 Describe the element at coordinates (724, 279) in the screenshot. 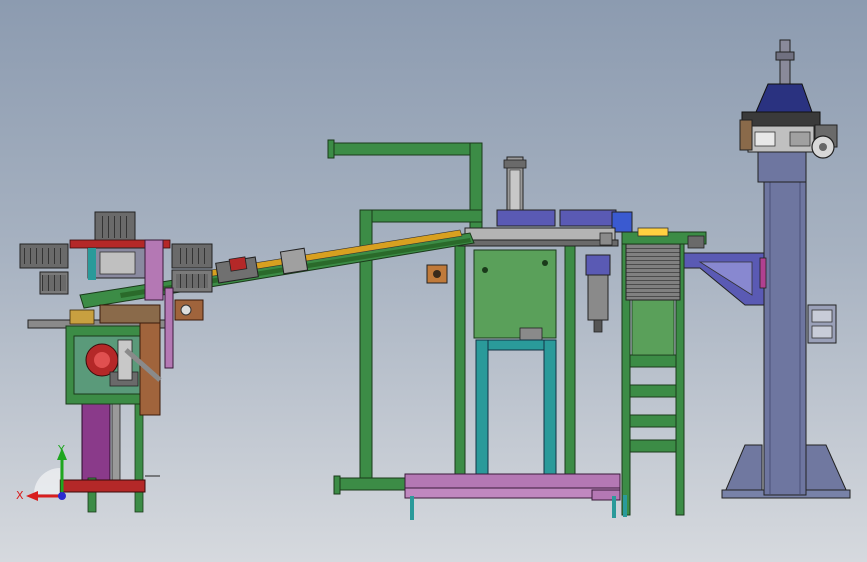

I see `support-bracket-arm` at that location.